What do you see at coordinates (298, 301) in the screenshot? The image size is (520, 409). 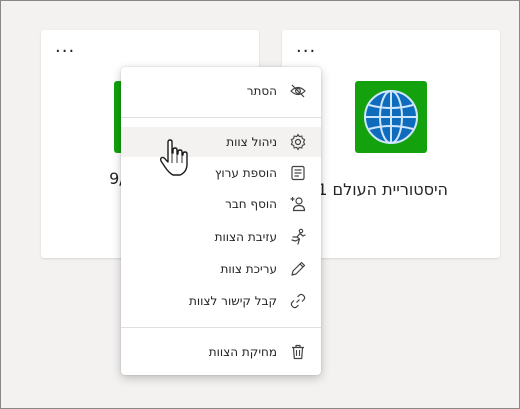 I see `link-icon` at bounding box center [298, 301].